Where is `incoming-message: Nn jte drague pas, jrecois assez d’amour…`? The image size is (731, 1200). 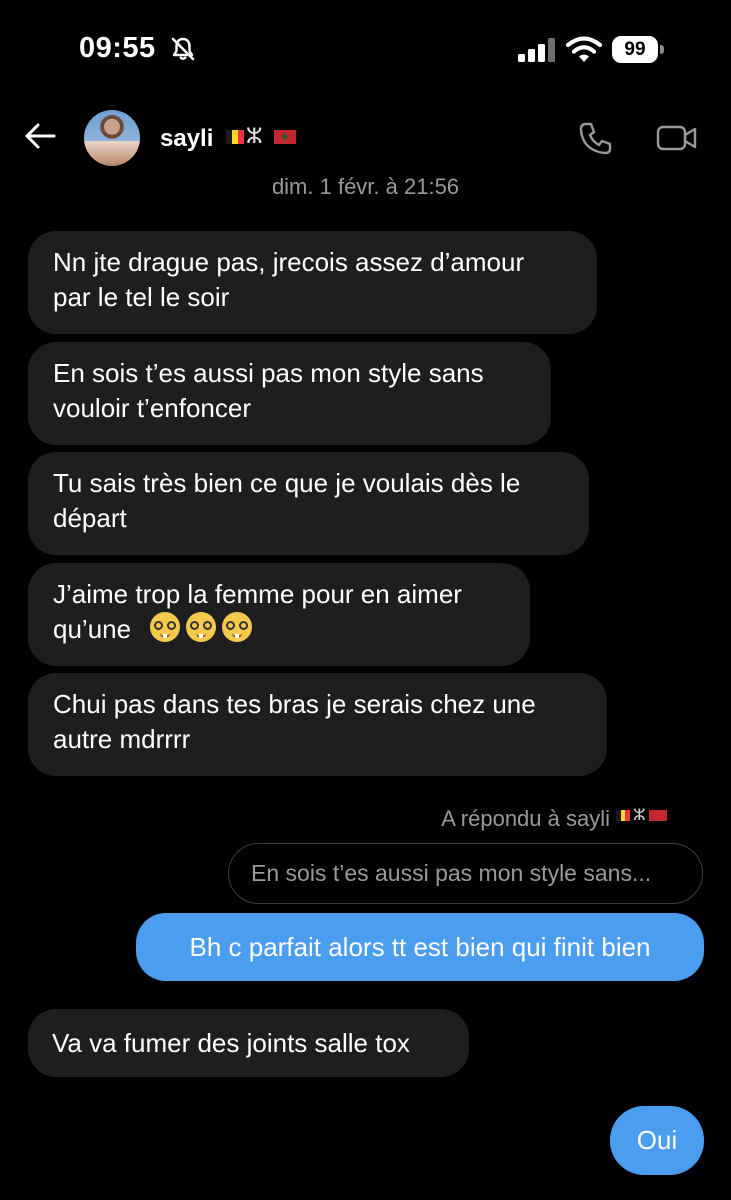
incoming-message: Nn jte drague pas, jrecois assez d’amour… is located at coordinates (312, 282).